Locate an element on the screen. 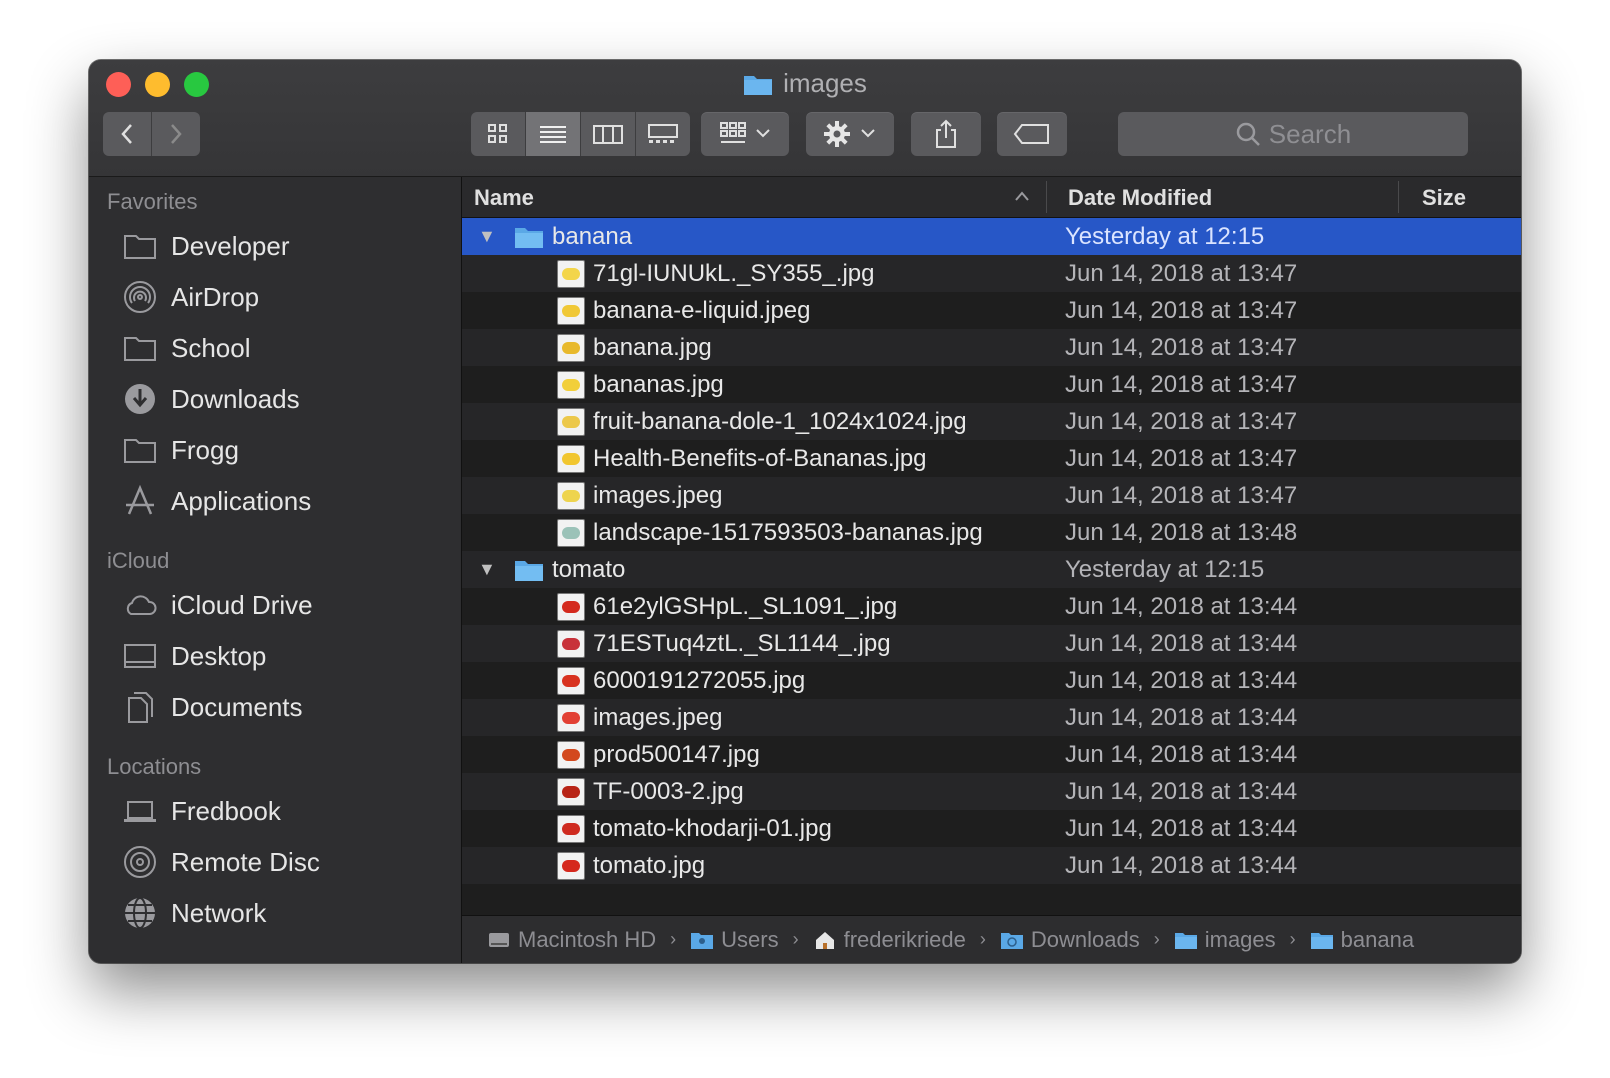 This screenshot has height=1078, width=1610. gallery-view-button is located at coordinates (663, 134).